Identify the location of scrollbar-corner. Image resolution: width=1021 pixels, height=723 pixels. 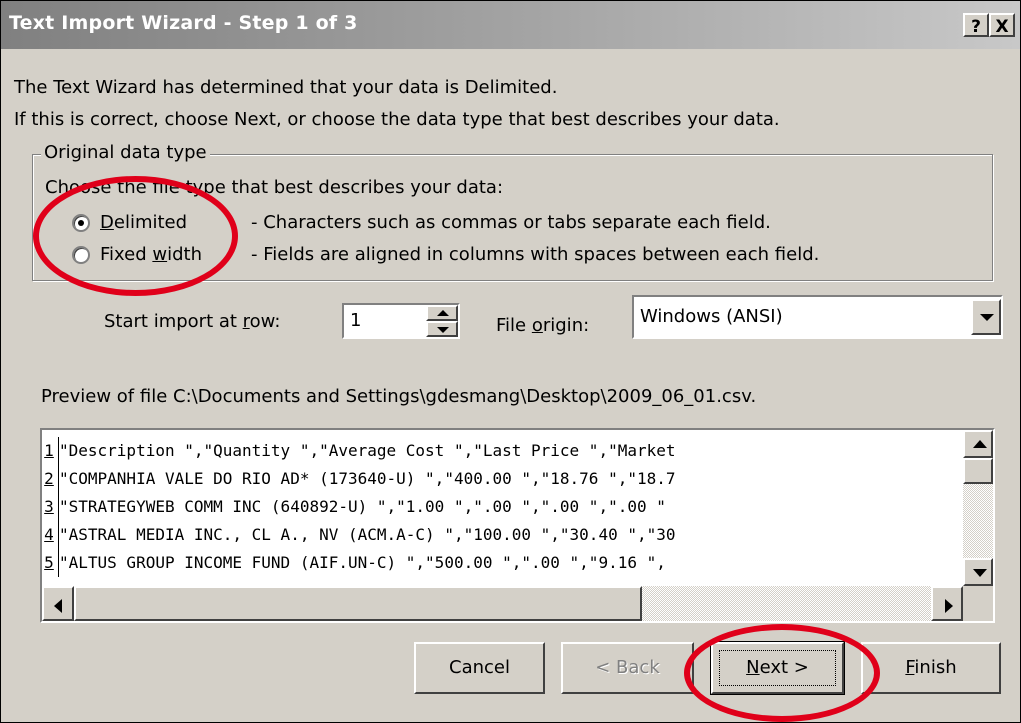
(978, 603).